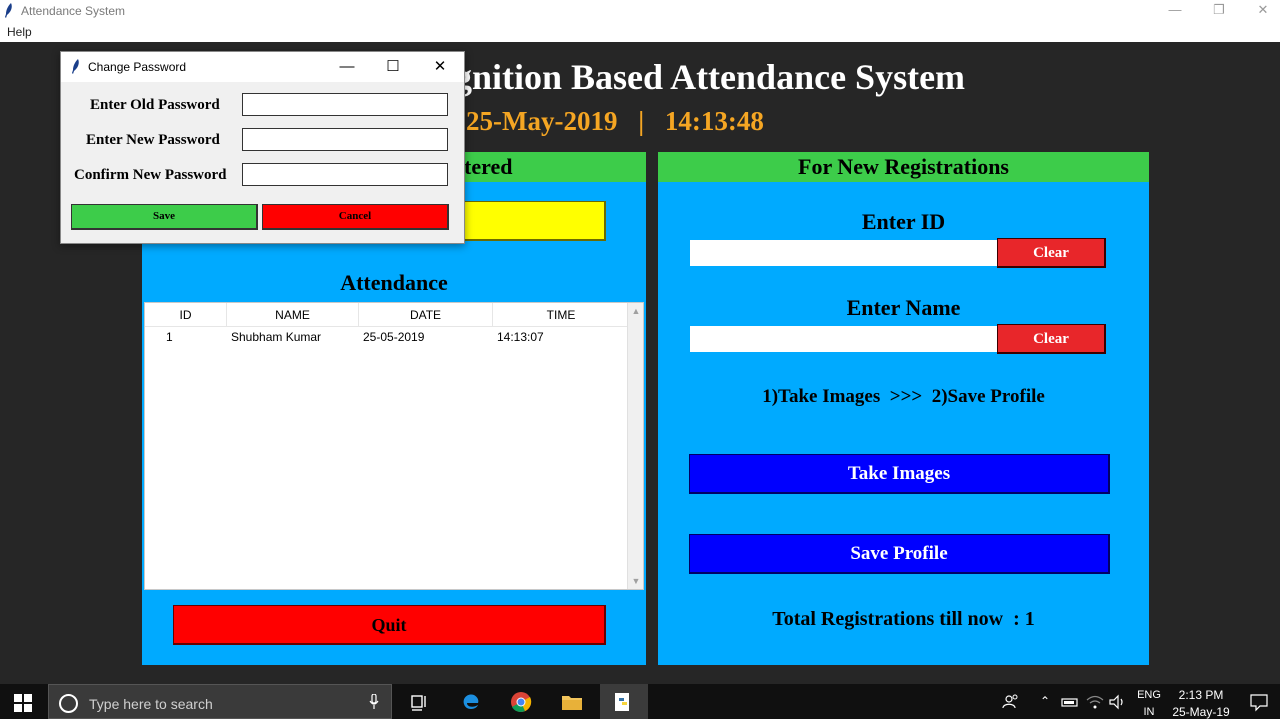 This screenshot has width=1280, height=719. What do you see at coordinates (169, 337) in the screenshot?
I see `cell-id: 1` at bounding box center [169, 337].